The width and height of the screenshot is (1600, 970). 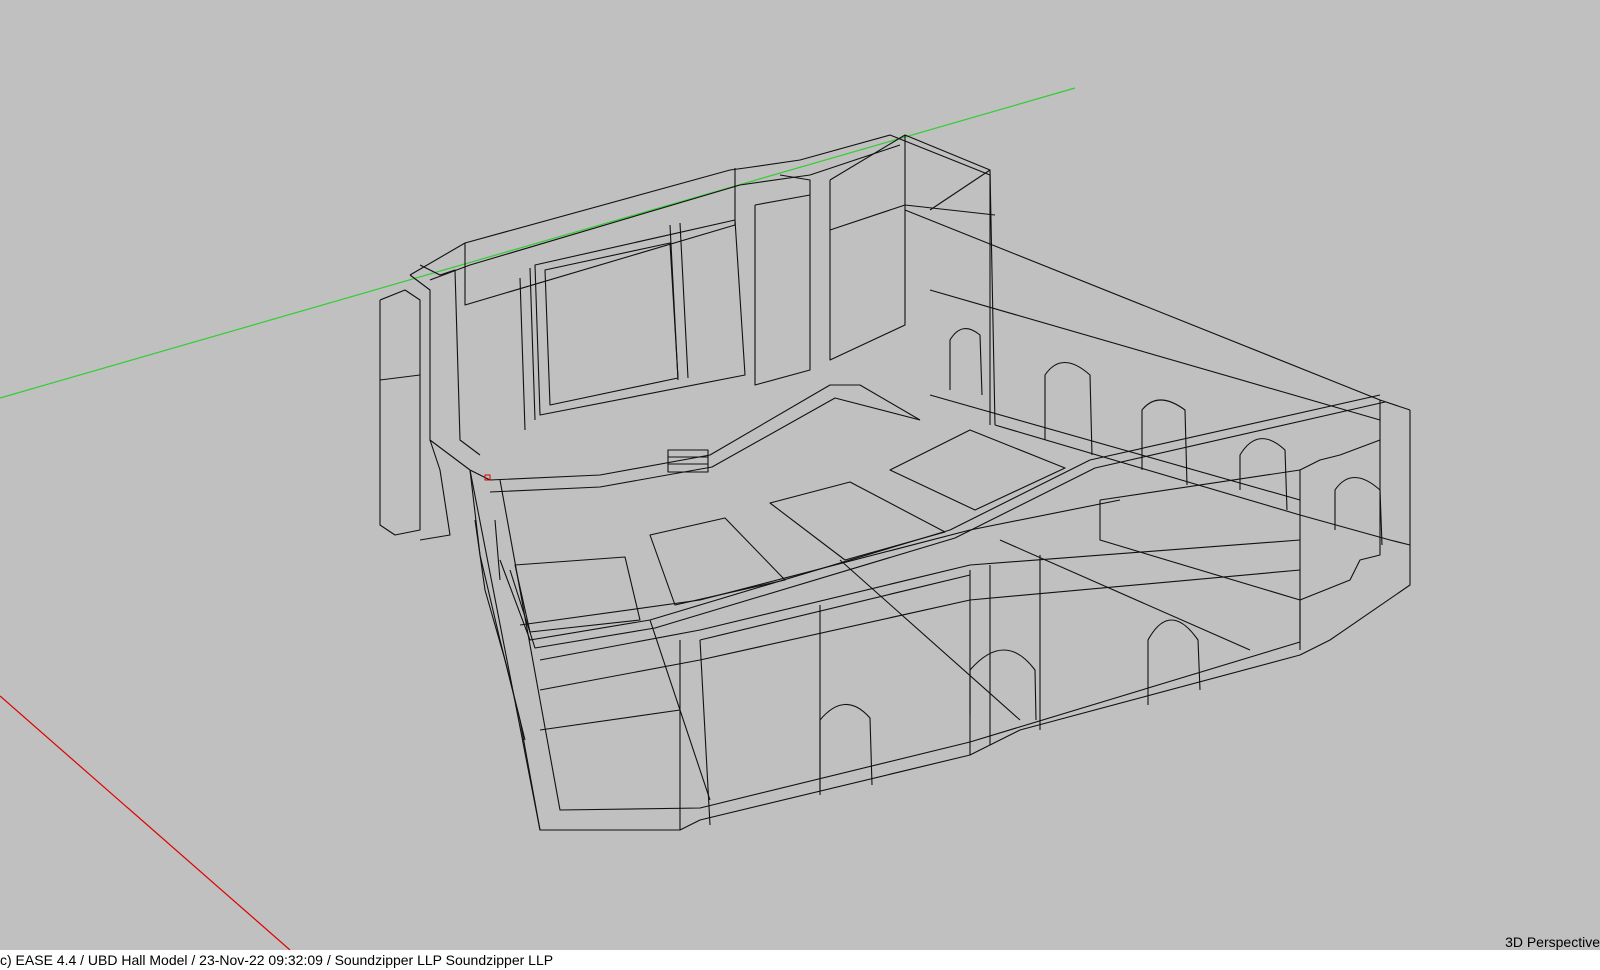 I want to click on left-side-lower, so click(x=435, y=490).